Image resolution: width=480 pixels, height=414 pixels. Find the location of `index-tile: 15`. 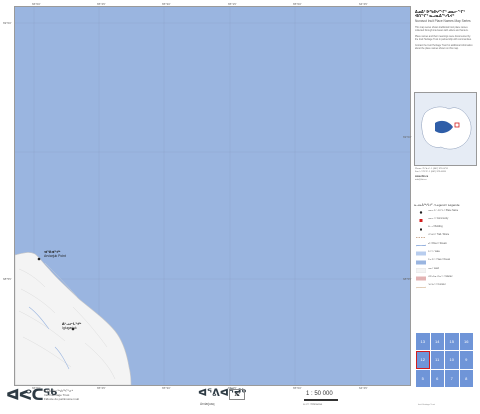

index-tile: 15 is located at coordinates (452, 342).